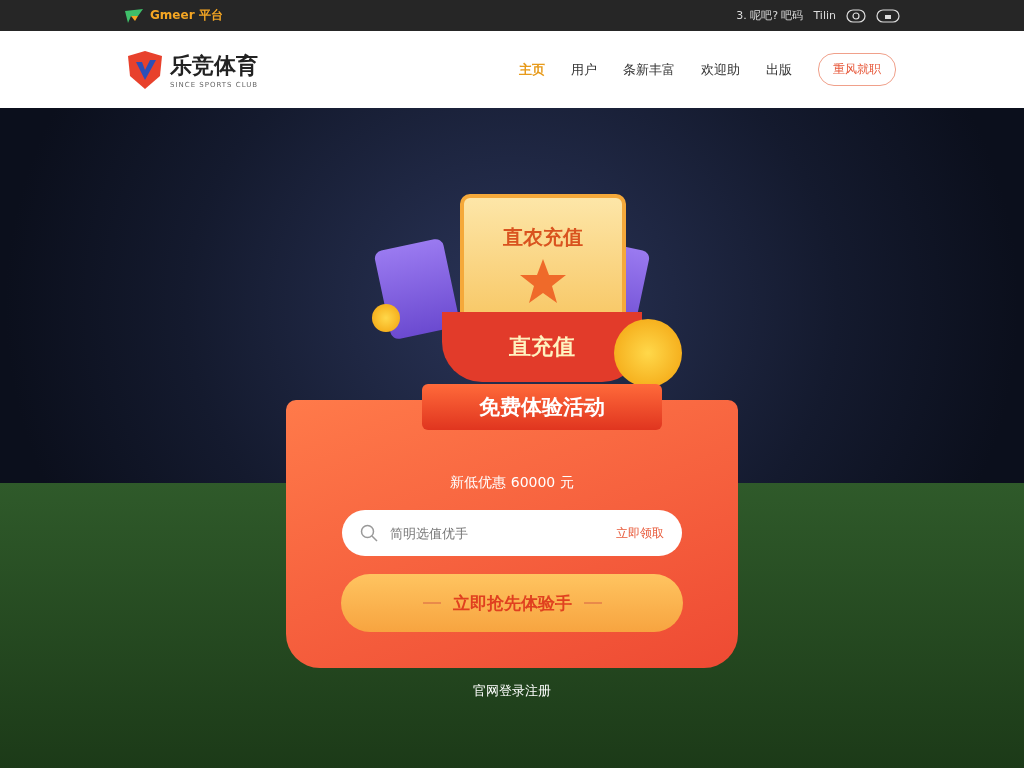 This screenshot has width=1024, height=768. I want to click on header-action-button: 重风就职, so click(857, 69).